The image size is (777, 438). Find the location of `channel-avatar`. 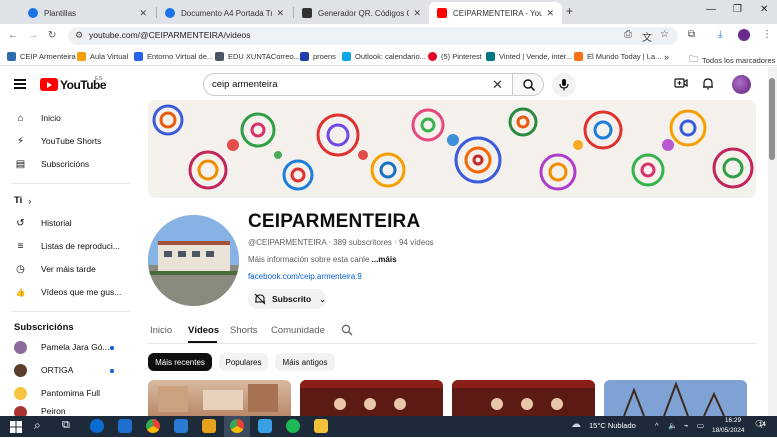

channel-avatar is located at coordinates (193, 260).